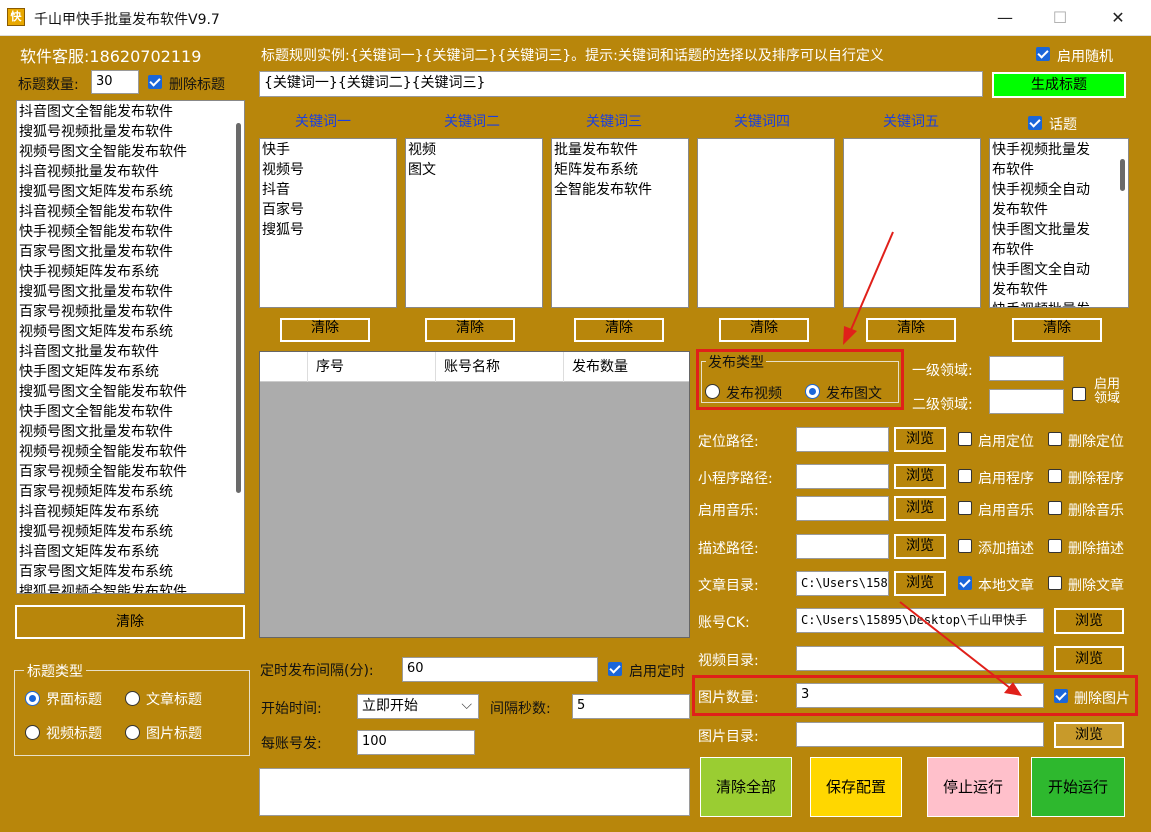 This screenshot has height=832, width=1151. Describe the element at coordinates (130, 112) in the screenshot. I see `title-list-item: 抖音图文全智能发布软件` at that location.